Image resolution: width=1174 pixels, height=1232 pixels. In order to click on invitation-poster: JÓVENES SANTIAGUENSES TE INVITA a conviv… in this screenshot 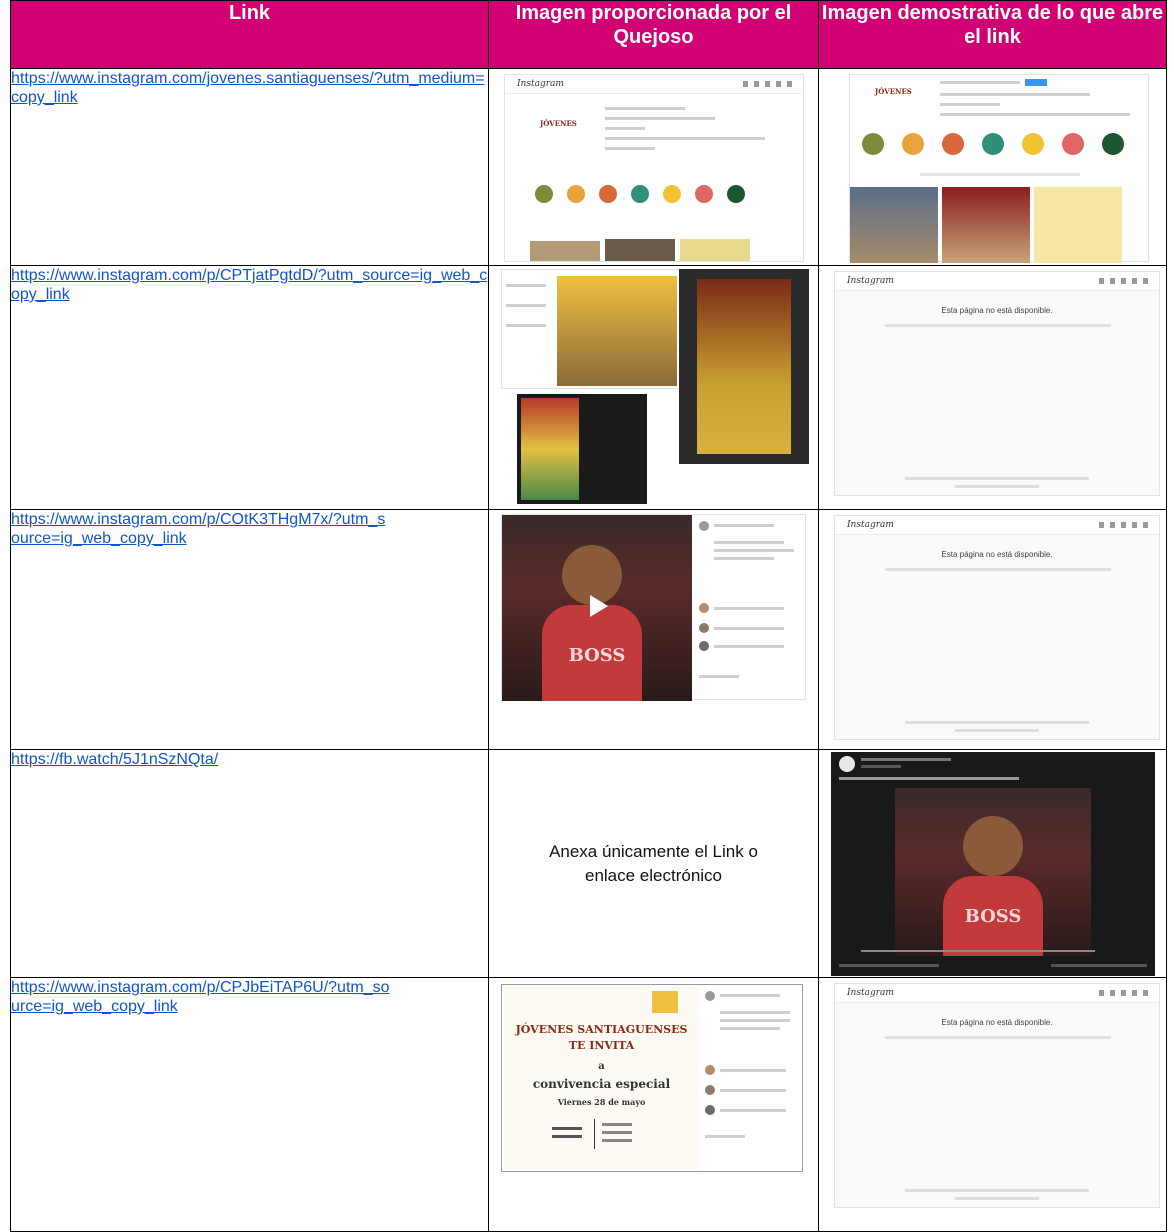, I will do `click(601, 1078)`.